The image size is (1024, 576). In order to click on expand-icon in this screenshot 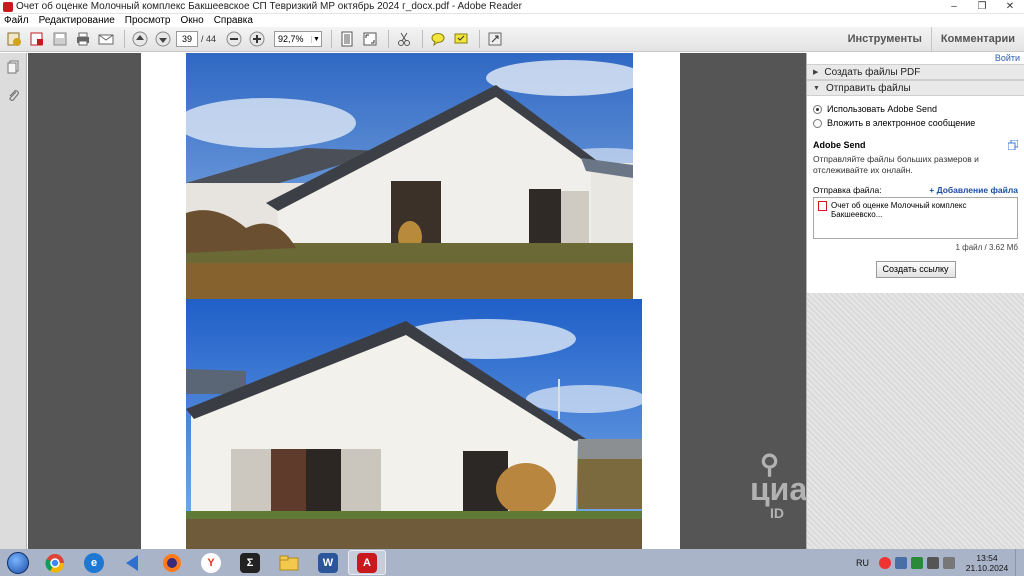, I will do `click(495, 39)`.